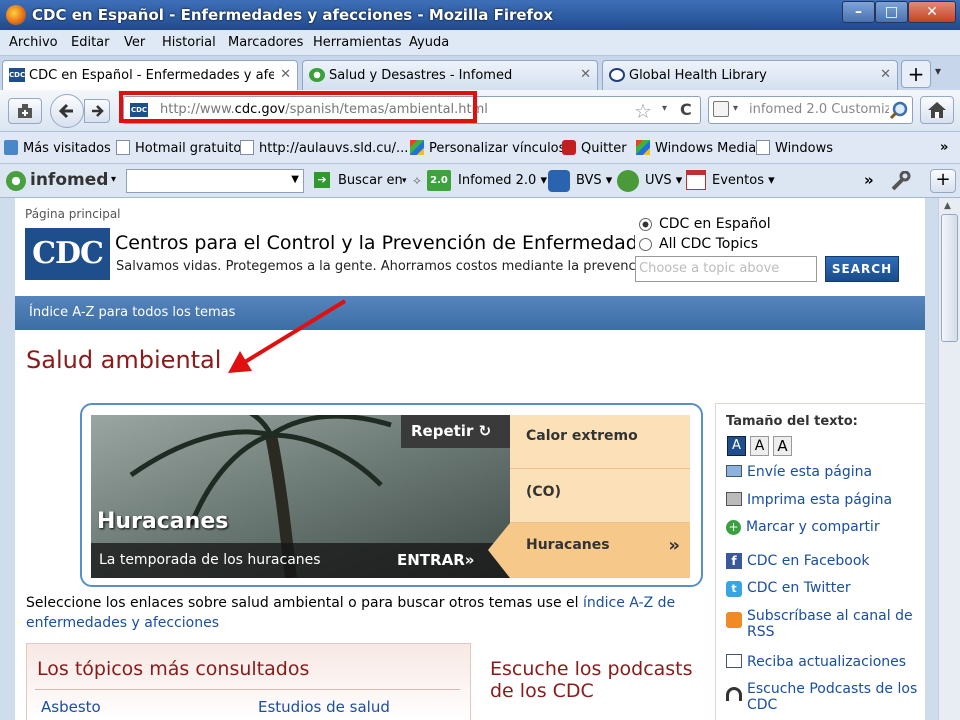 This screenshot has width=960, height=720. I want to click on sidebar-link-email: Envíe esta página, so click(799, 472).